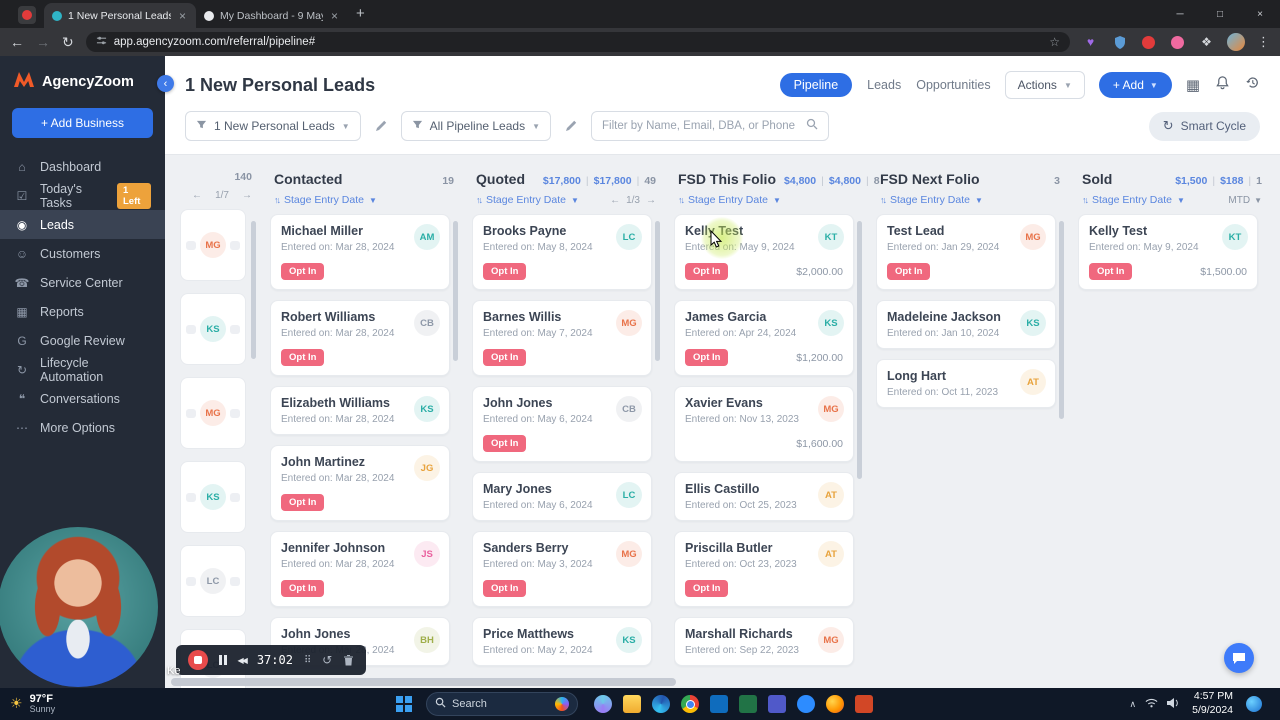  What do you see at coordinates (82, 282) in the screenshot?
I see `sidebar-item-service-center: ☎ Service Center` at bounding box center [82, 282].